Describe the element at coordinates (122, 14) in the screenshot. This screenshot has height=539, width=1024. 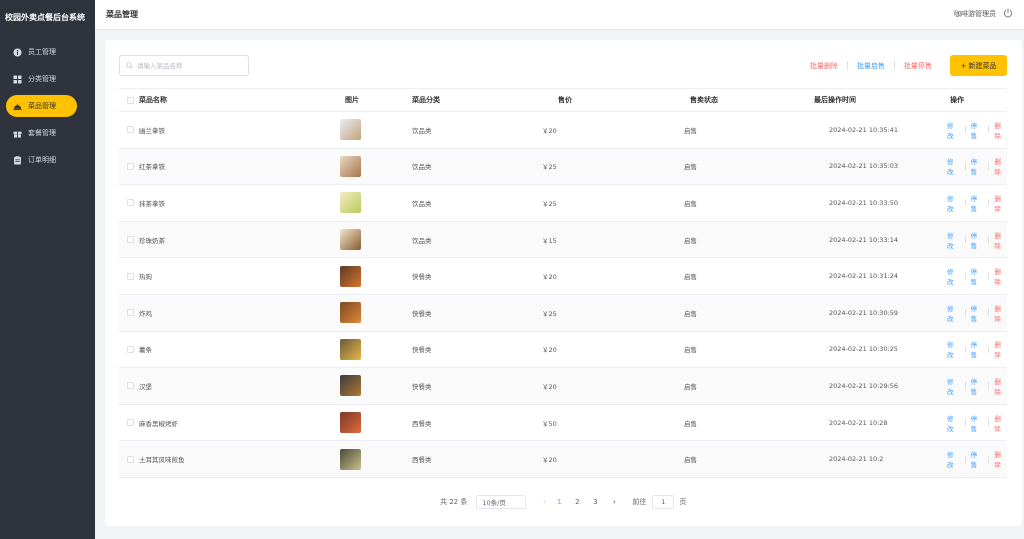
I see `page-title: 菜品管理` at that location.